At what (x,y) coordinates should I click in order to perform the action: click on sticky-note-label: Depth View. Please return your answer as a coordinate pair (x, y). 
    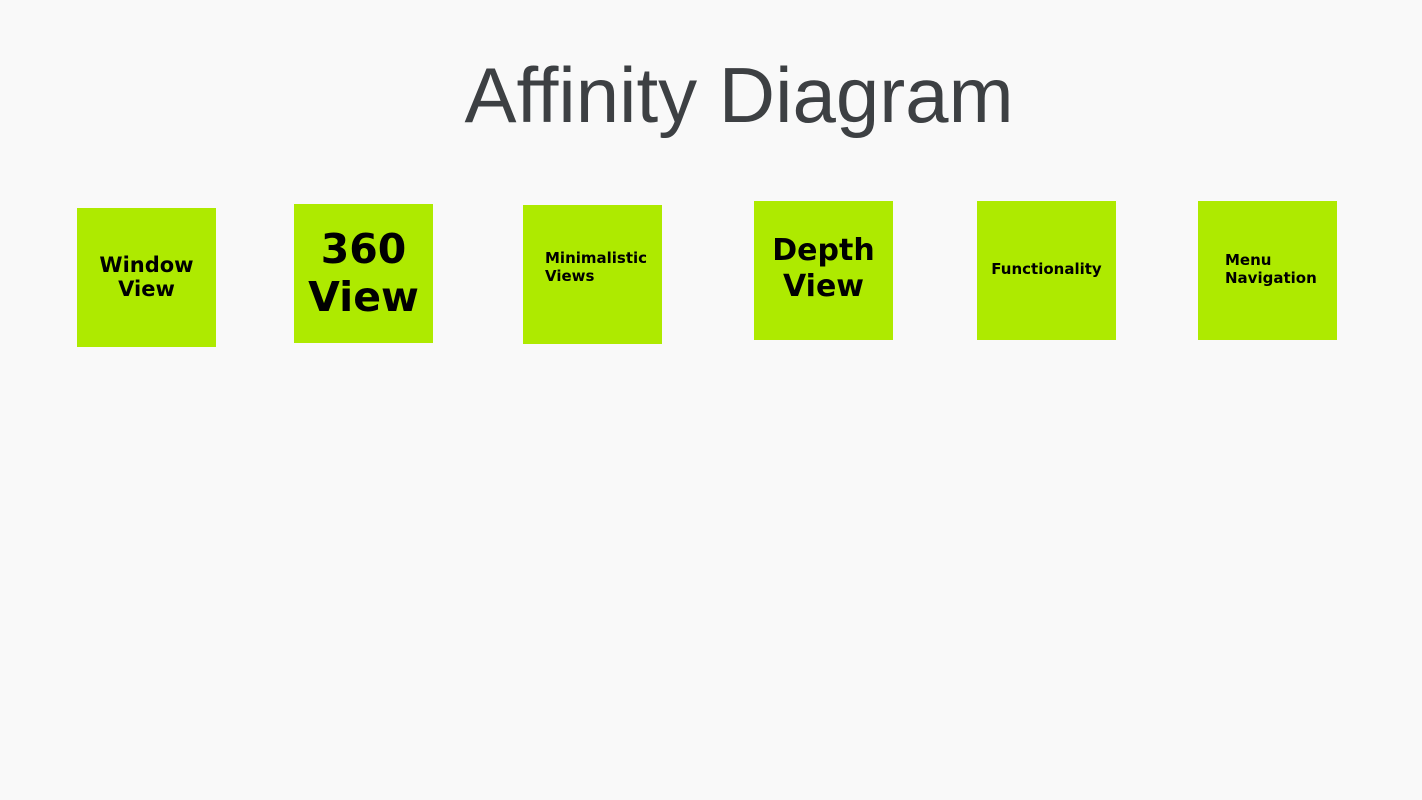
    Looking at the image, I should click on (823, 268).